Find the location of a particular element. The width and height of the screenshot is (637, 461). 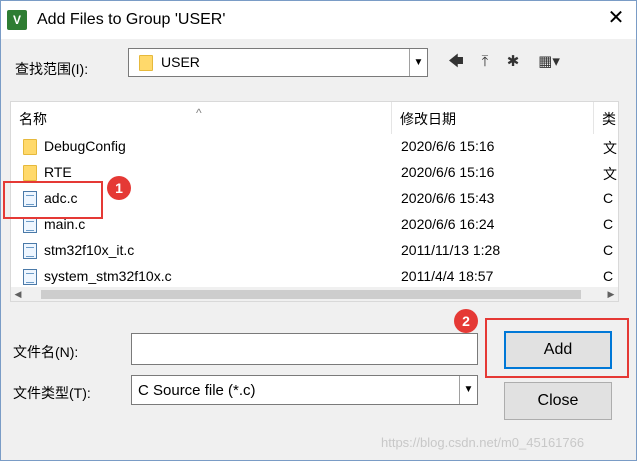

file-name: main.c is located at coordinates (65, 224).